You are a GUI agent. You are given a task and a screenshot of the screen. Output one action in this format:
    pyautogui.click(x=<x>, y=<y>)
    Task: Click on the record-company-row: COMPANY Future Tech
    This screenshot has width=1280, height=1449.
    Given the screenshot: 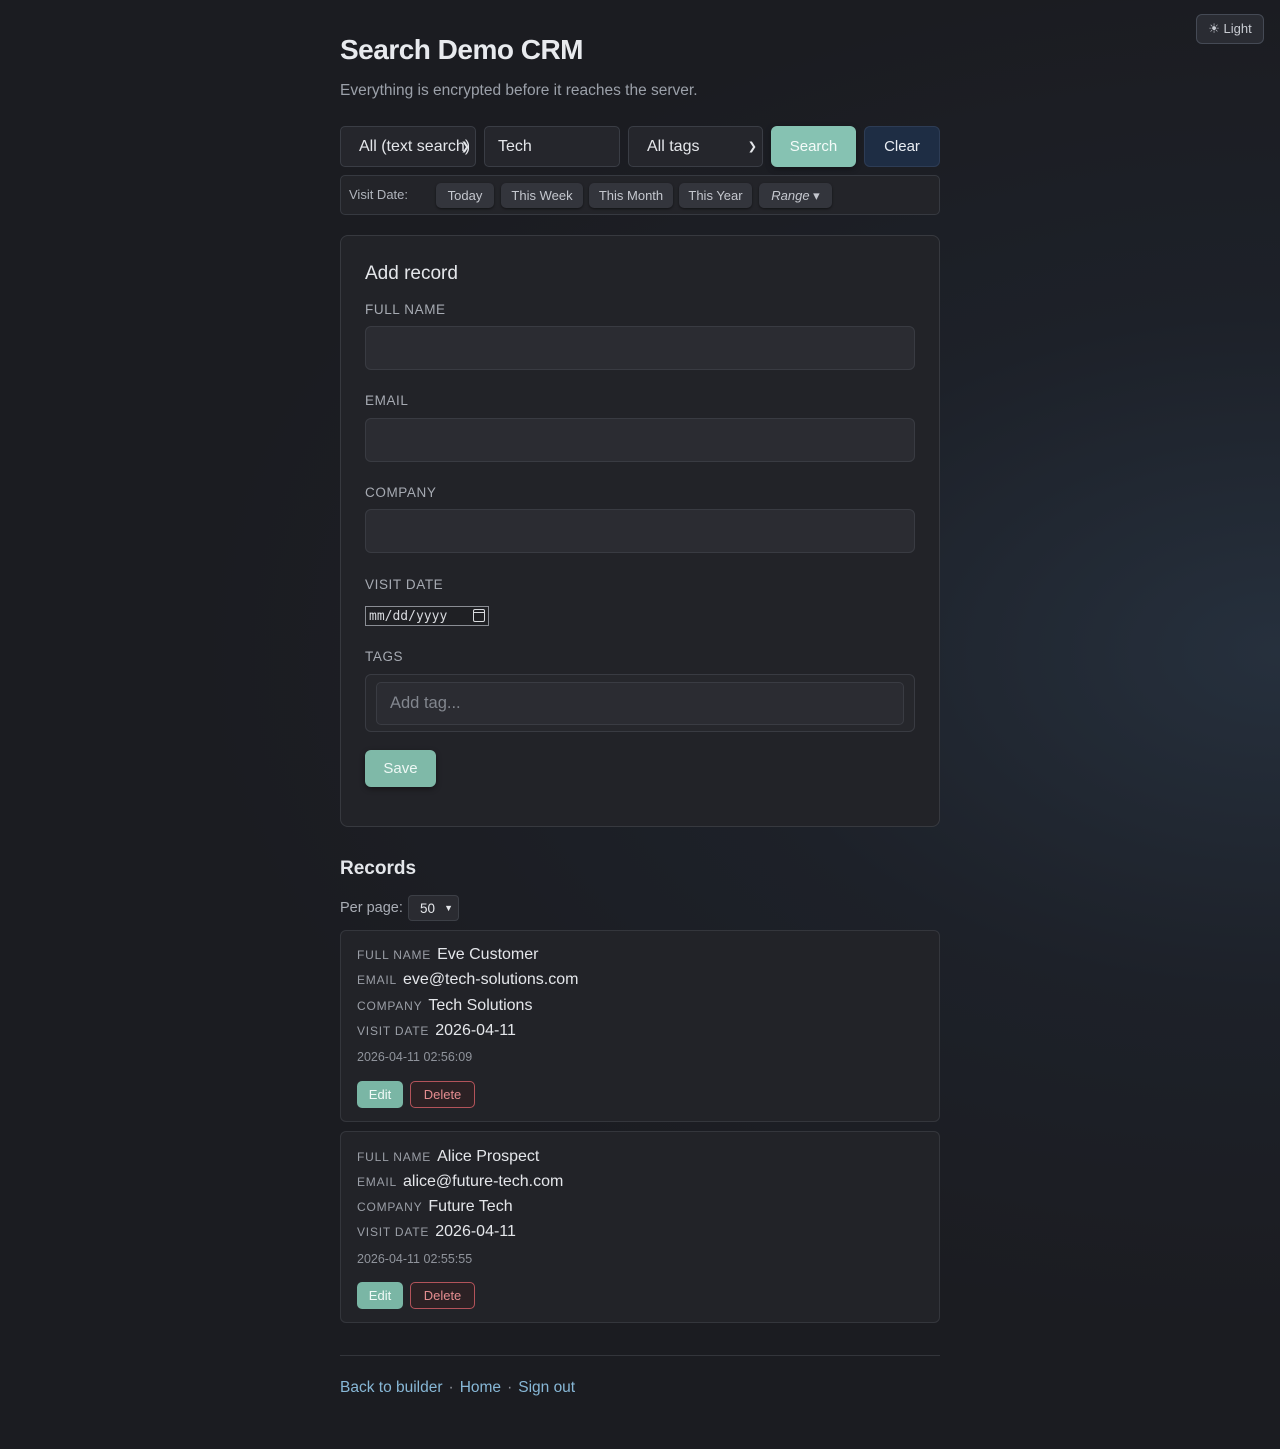 What is the action you would take?
    pyautogui.click(x=435, y=1207)
    